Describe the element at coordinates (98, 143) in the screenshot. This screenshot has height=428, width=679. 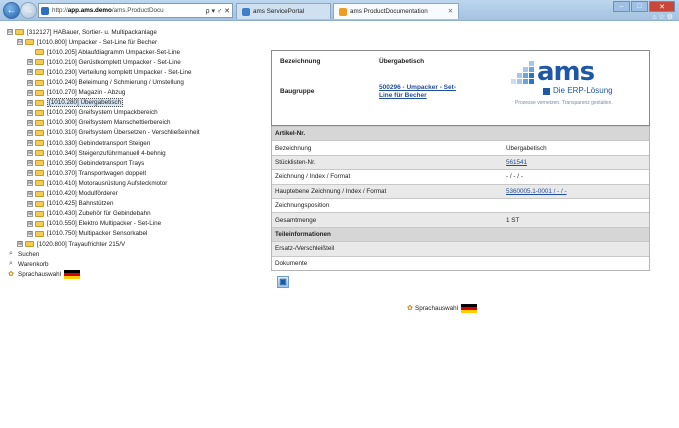
I see `tree-node-label: [1010.330] Gebindetransport Steigen` at that location.